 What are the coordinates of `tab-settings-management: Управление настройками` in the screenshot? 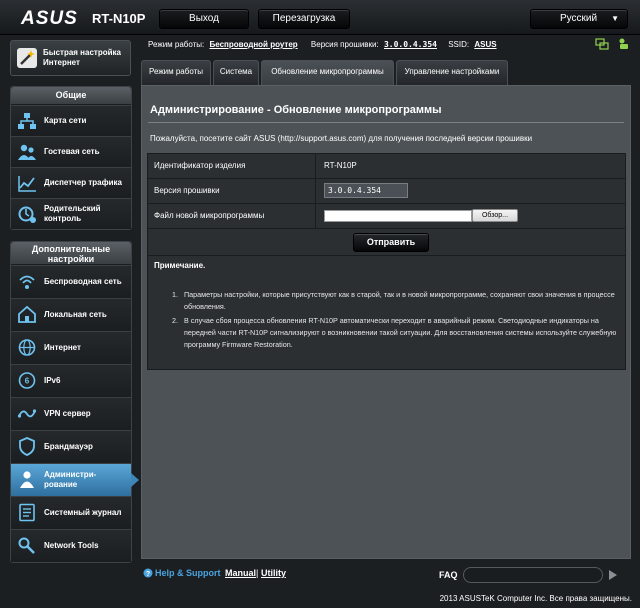 It's located at (452, 72).